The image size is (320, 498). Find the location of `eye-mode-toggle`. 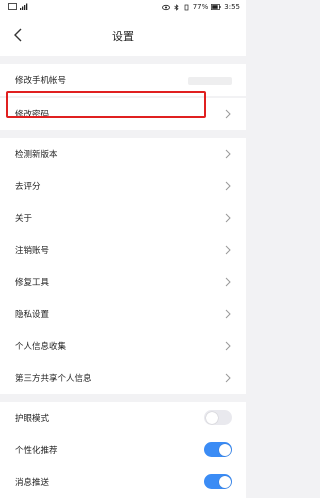

eye-mode-toggle is located at coordinates (218, 417).